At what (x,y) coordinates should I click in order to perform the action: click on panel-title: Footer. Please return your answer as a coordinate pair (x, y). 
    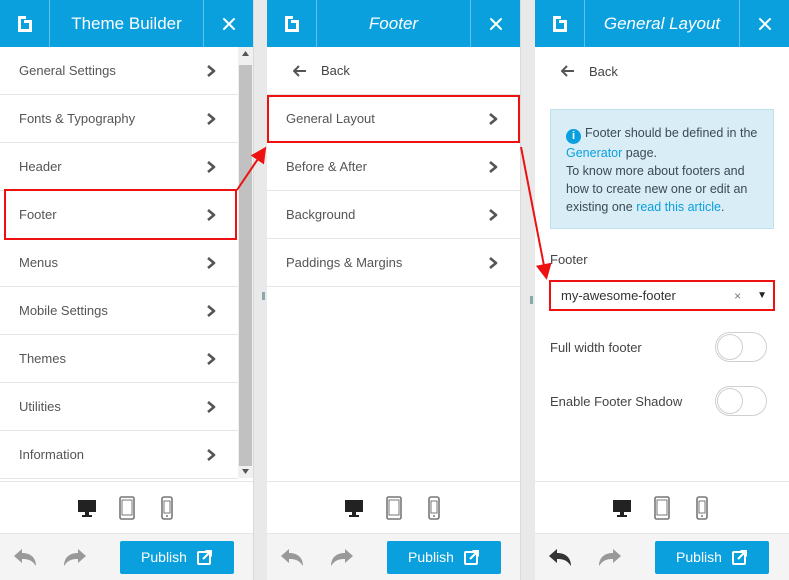
    Looking at the image, I should click on (393, 23).